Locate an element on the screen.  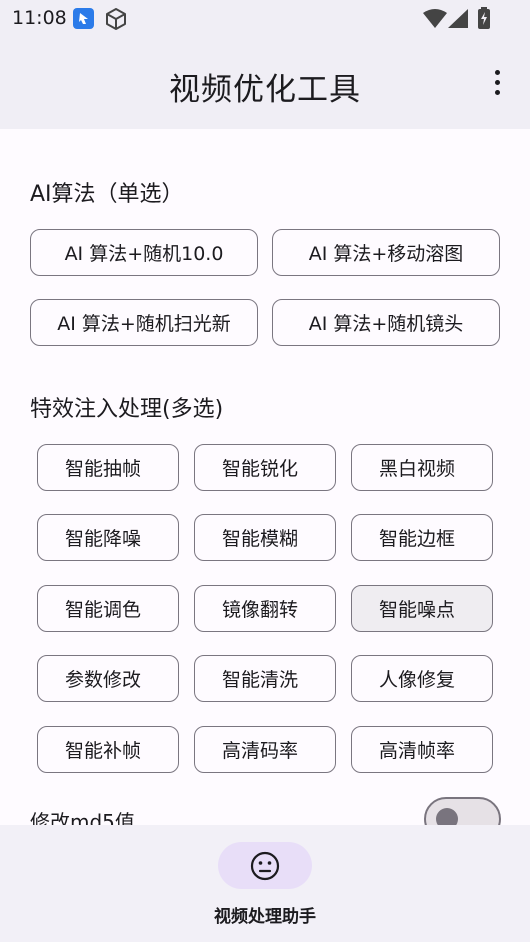
app-bar: 视频优化工具 is located at coordinates (265, 82).